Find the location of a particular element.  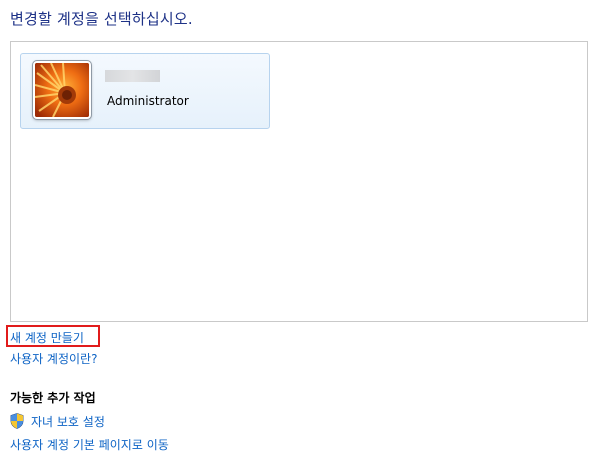

parental-controls-link: 자녀 보호 설정 is located at coordinates (57, 421).